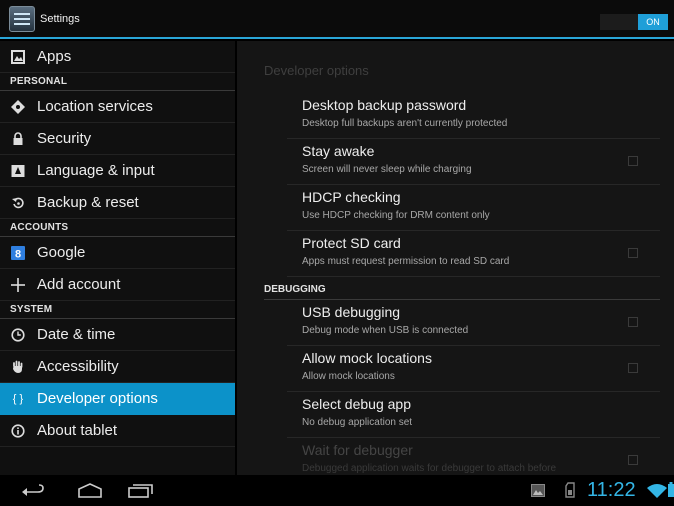 The height and width of the screenshot is (506, 674). Describe the element at coordinates (18, 285) in the screenshot. I see `plus-icon` at that location.